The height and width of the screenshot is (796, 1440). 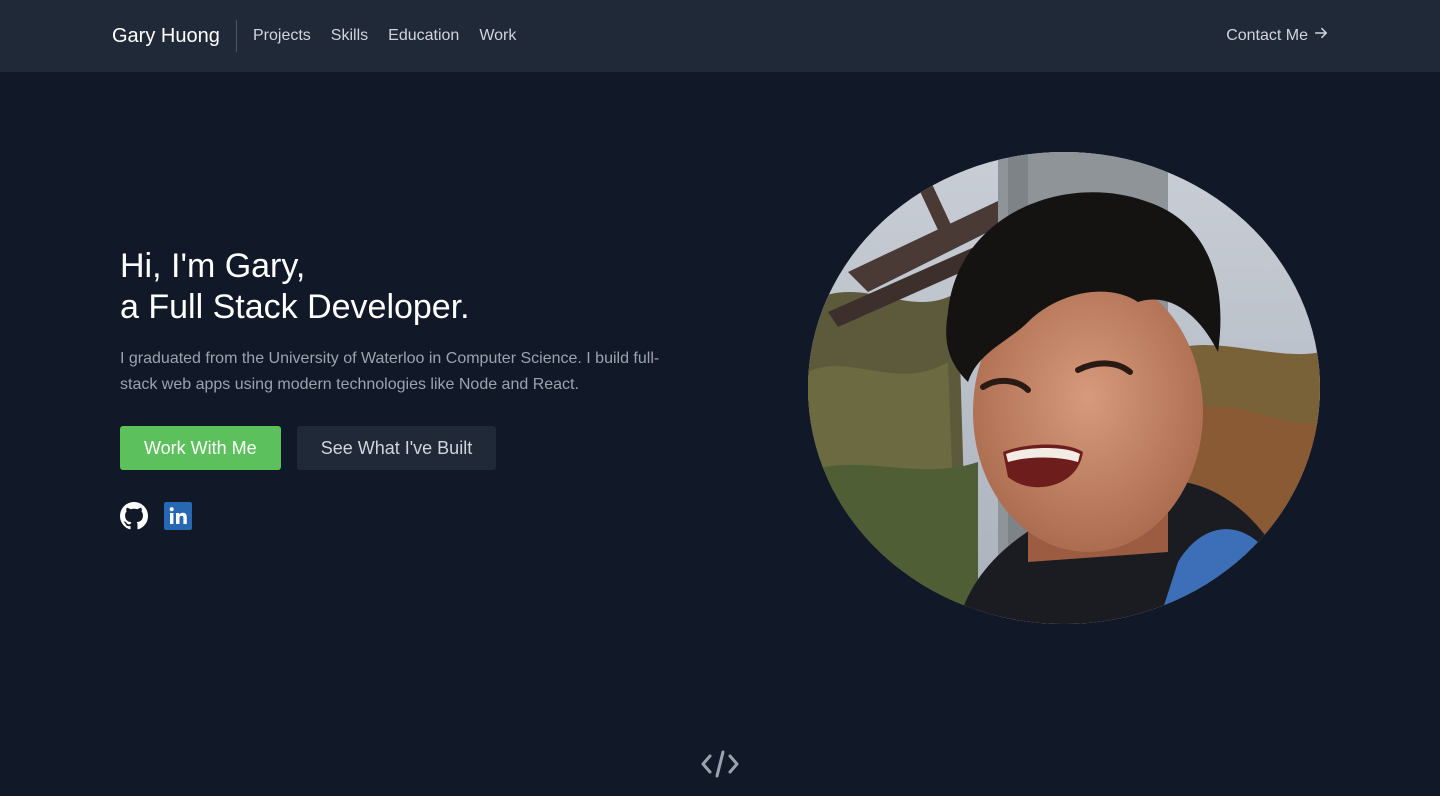 I want to click on contact-me-label: Contact Me, so click(x=1267, y=35).